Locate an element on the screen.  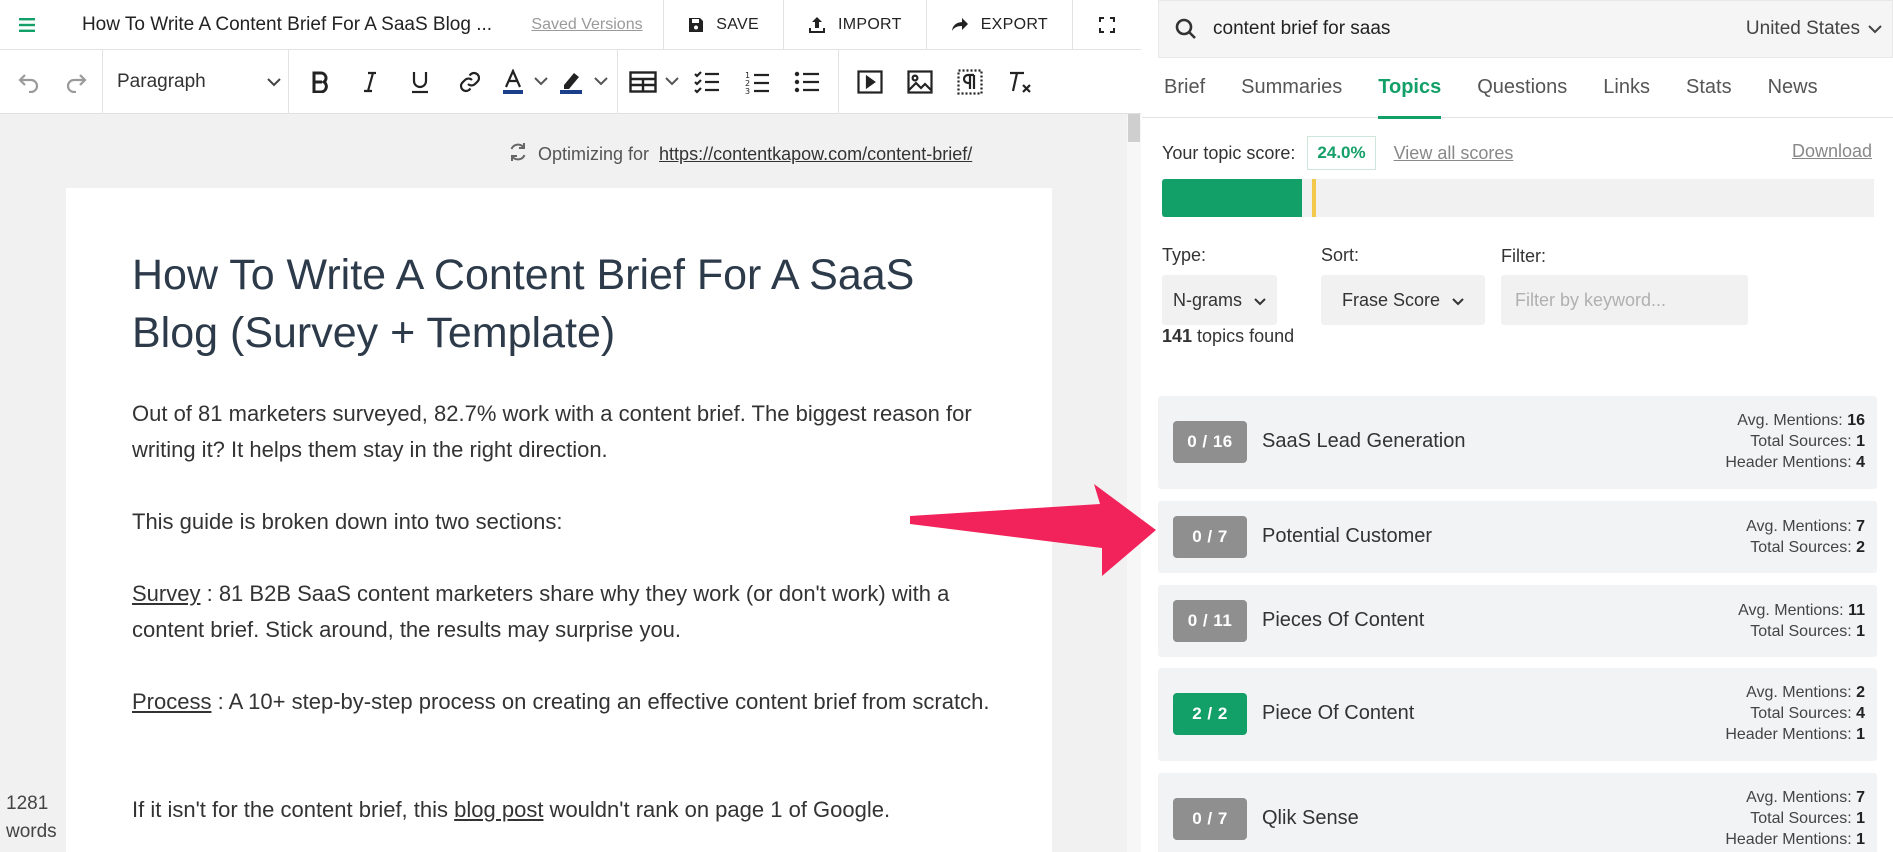
tab-summaries: Summaries is located at coordinates (1291, 88).